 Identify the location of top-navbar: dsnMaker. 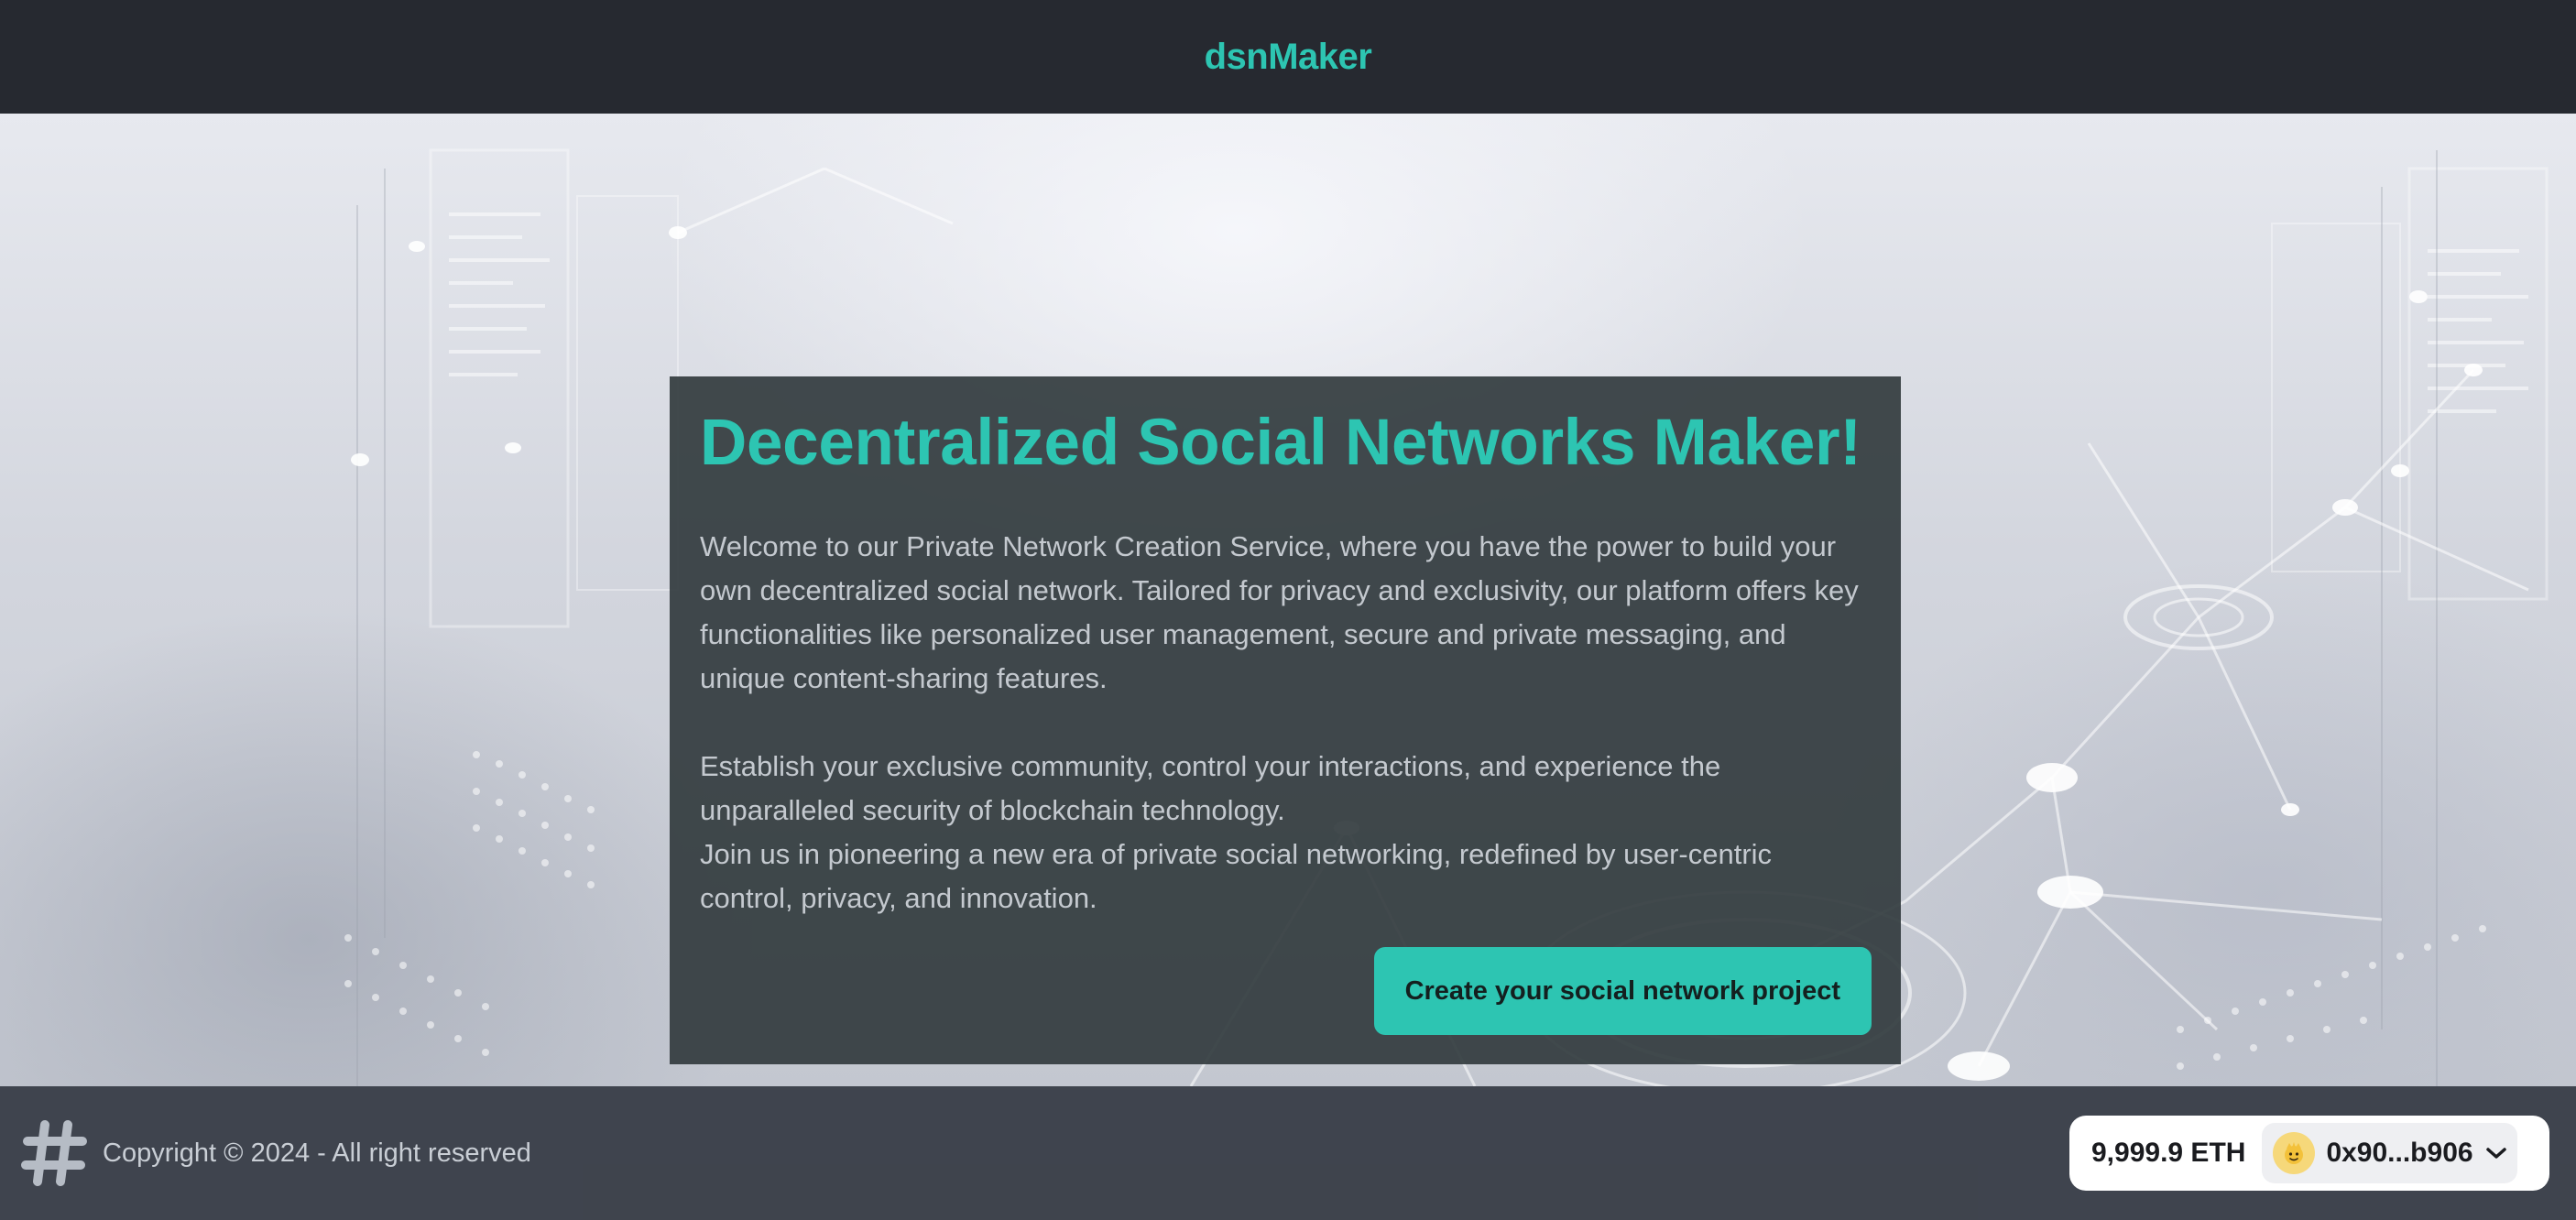
(1288, 57).